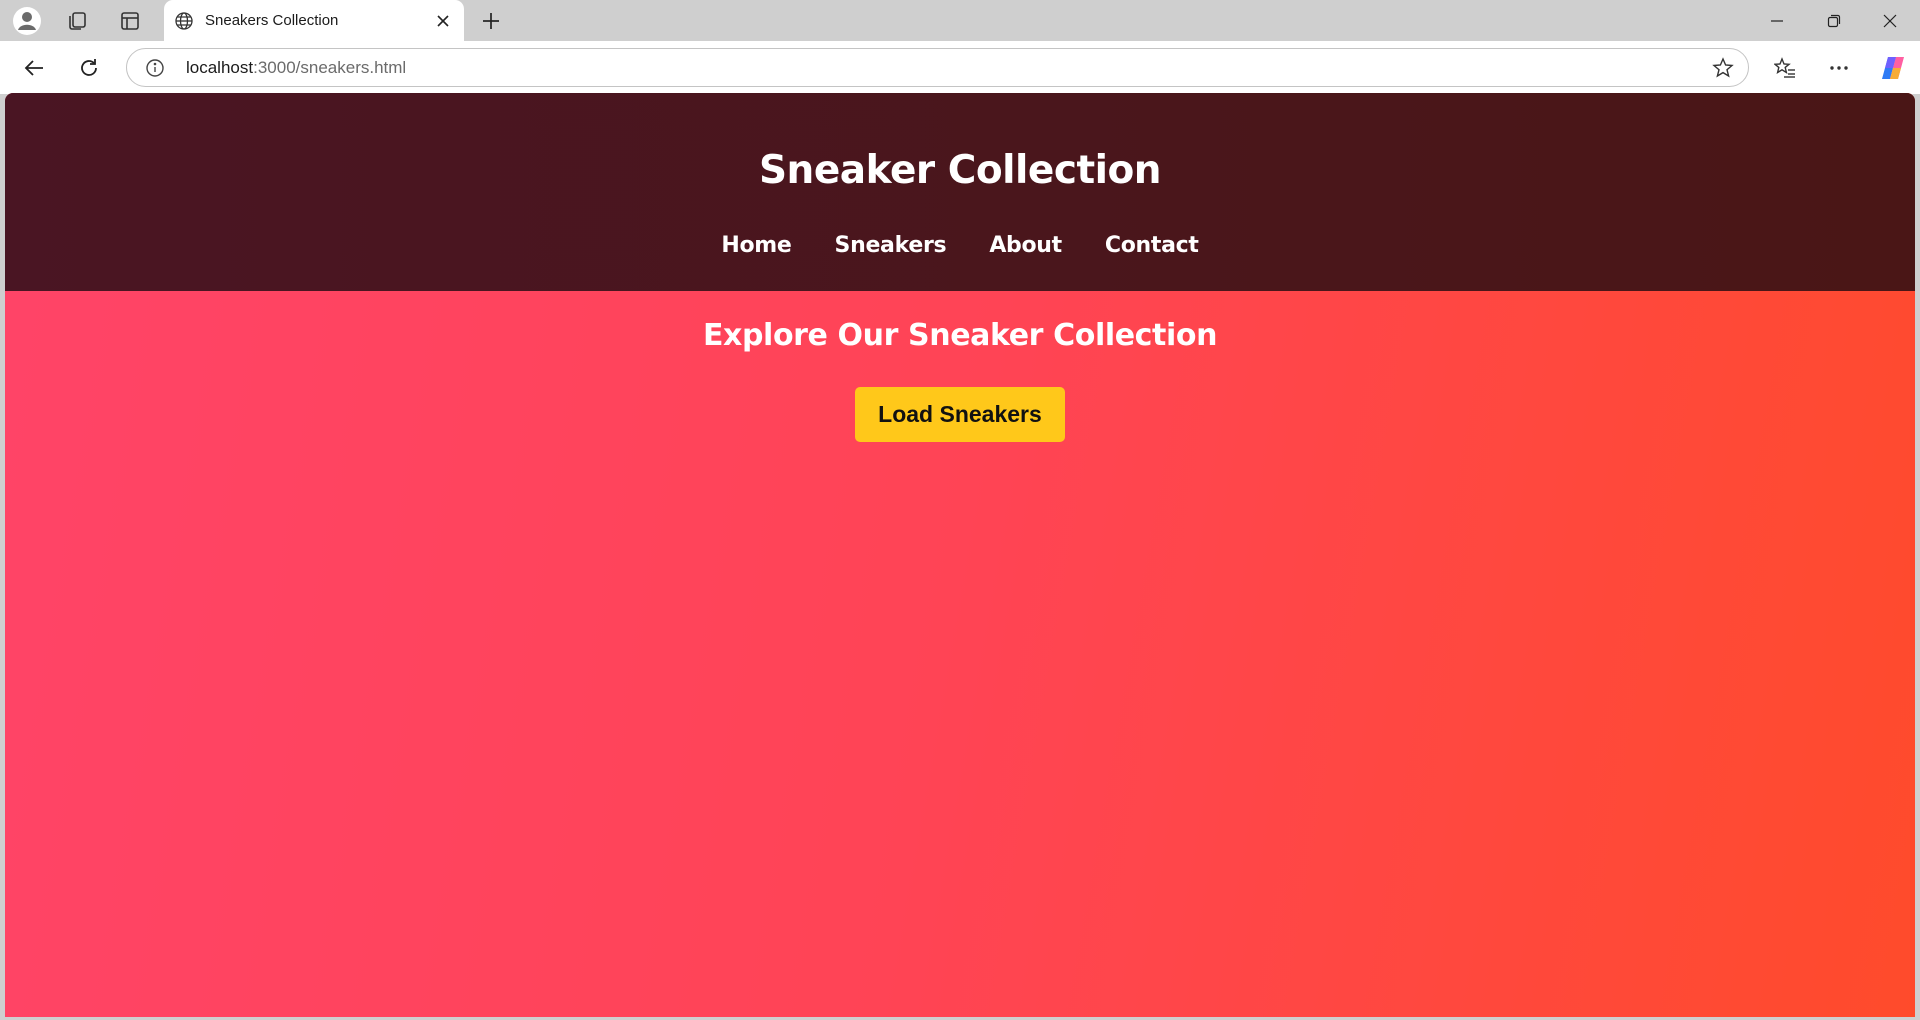 The width and height of the screenshot is (1920, 1020). Describe the element at coordinates (1723, 68) in the screenshot. I see `favorite-star-icon` at that location.